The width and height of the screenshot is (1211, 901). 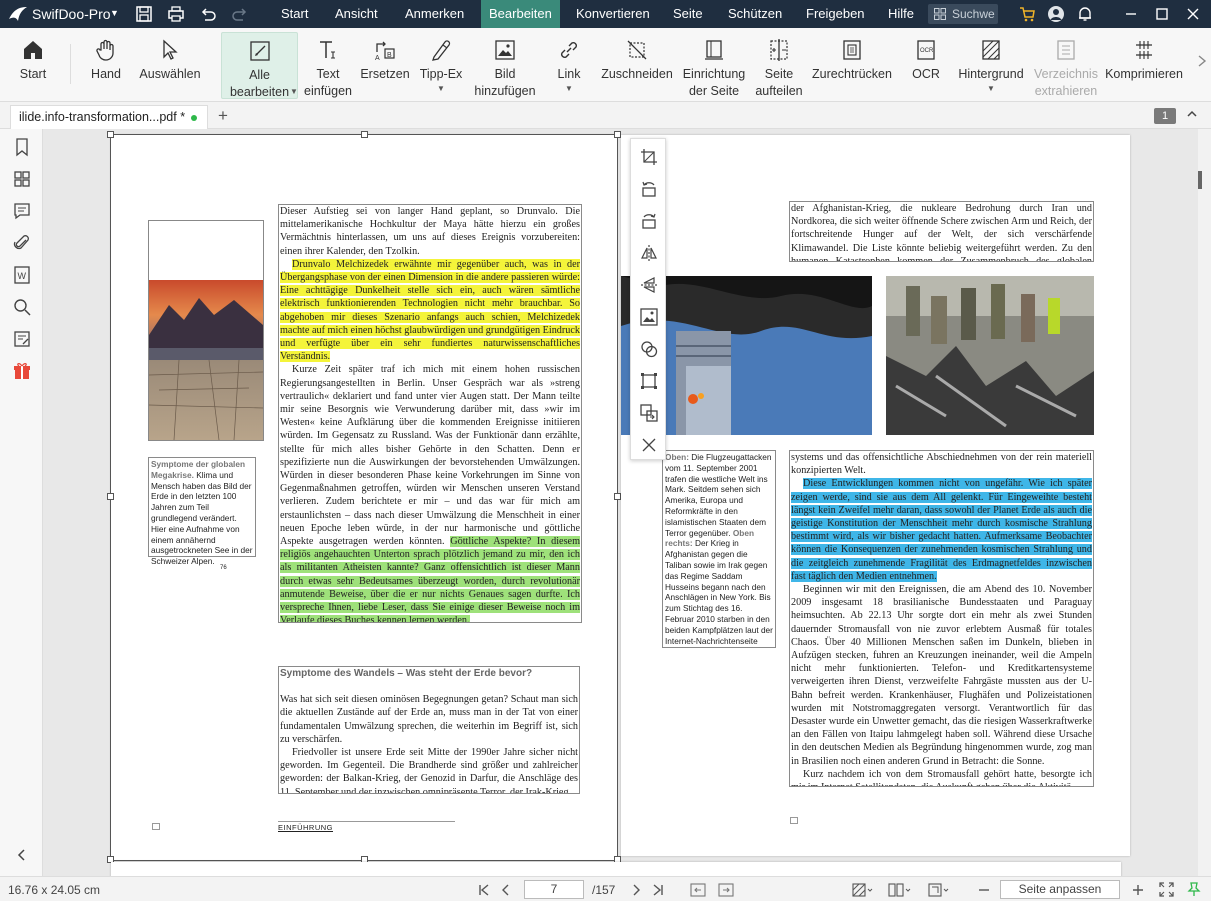 I want to click on go-forward-view-icon, so click(x=726, y=890).